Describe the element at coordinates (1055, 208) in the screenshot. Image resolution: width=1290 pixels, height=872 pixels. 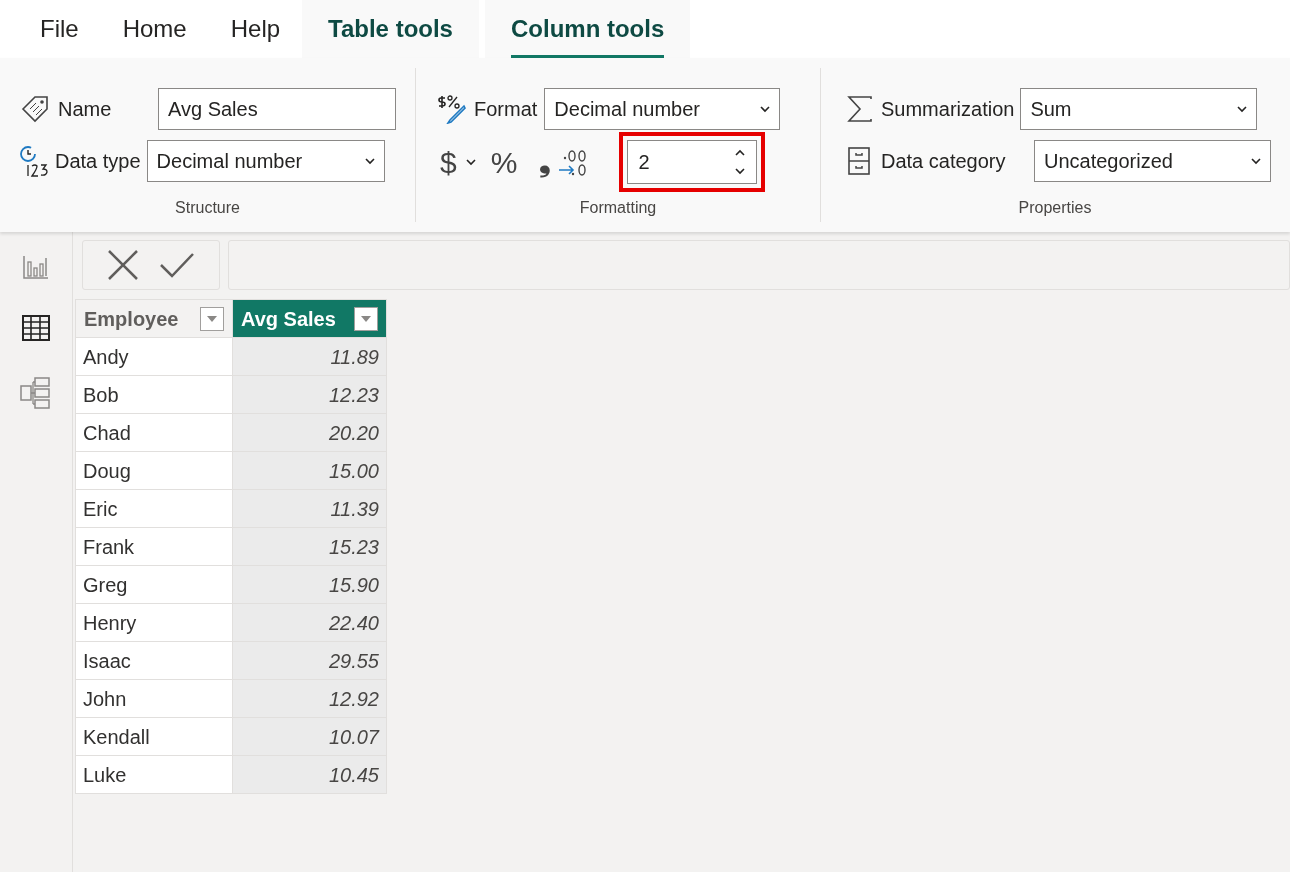
I see `group-label: Properties` at that location.